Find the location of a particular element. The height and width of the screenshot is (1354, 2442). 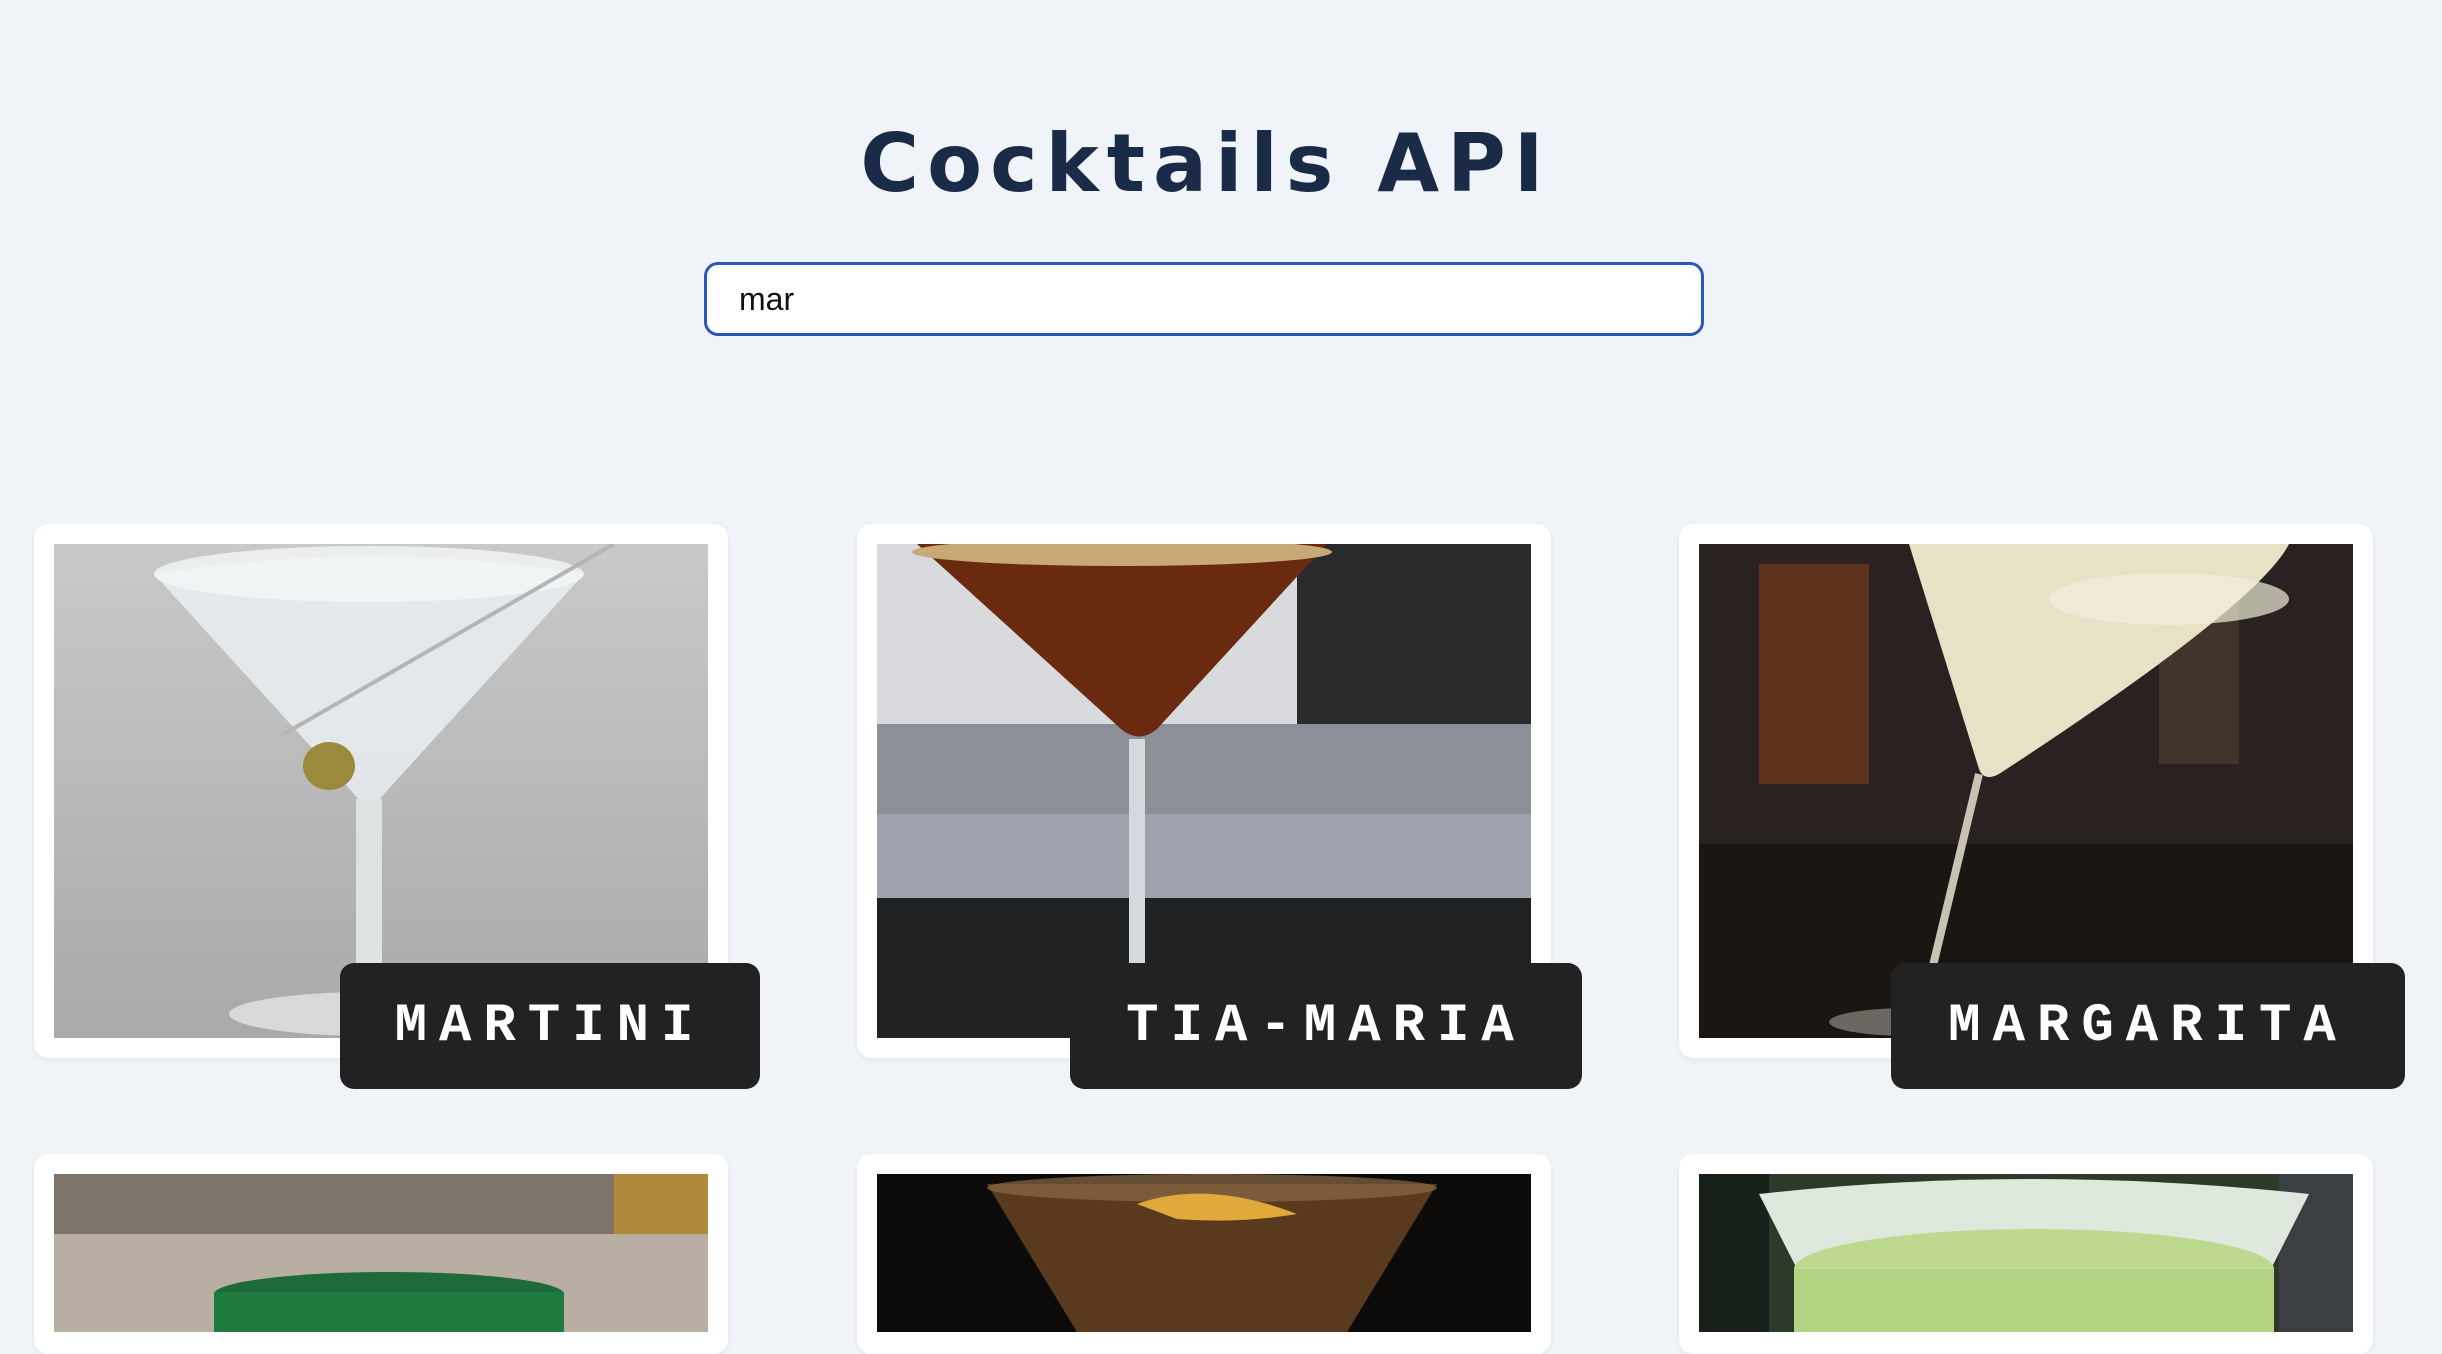

cocktail-name-margarita: MARGARITA is located at coordinates (2148, 1026).